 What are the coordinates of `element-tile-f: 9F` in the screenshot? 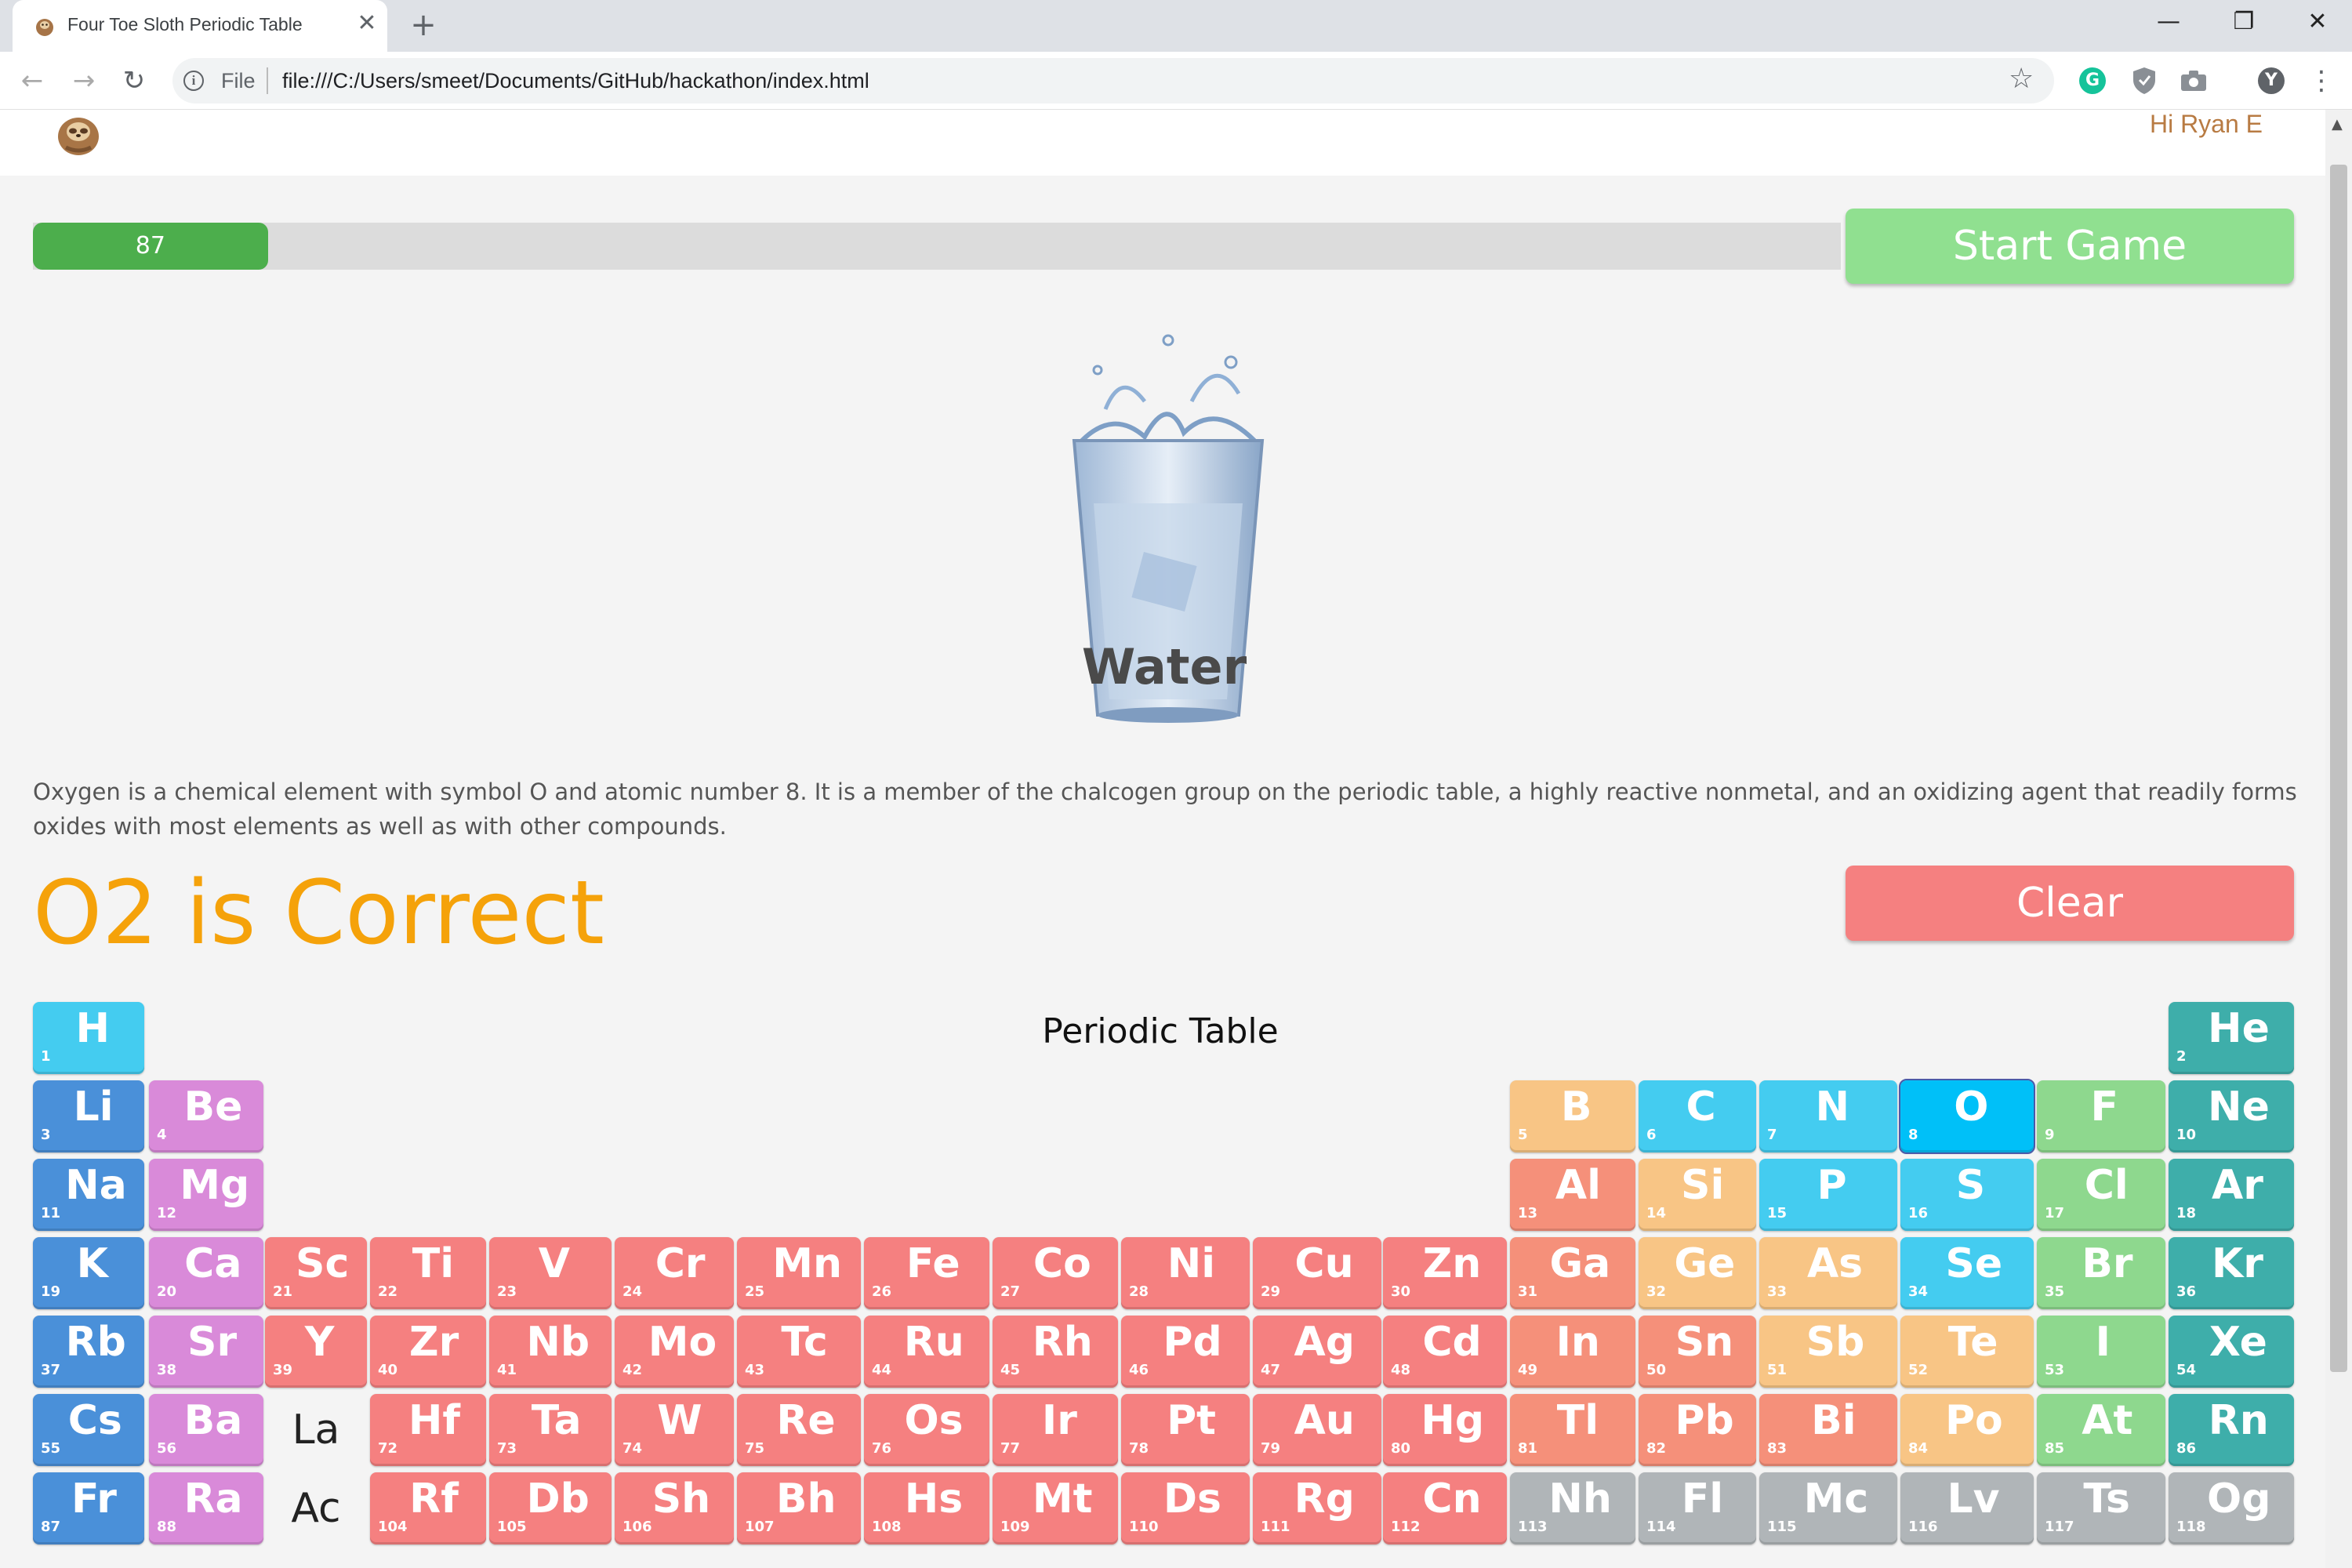 It's located at (2101, 1116).